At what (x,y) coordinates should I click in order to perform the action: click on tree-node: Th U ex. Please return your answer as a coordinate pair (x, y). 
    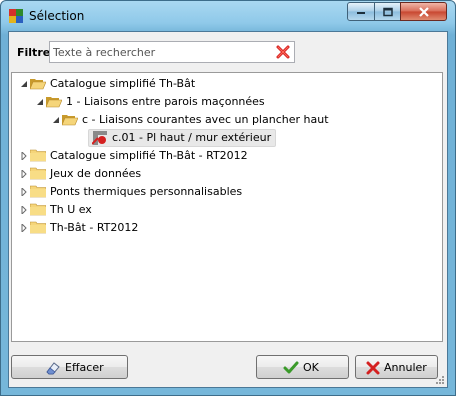
    Looking at the image, I should click on (216, 210).